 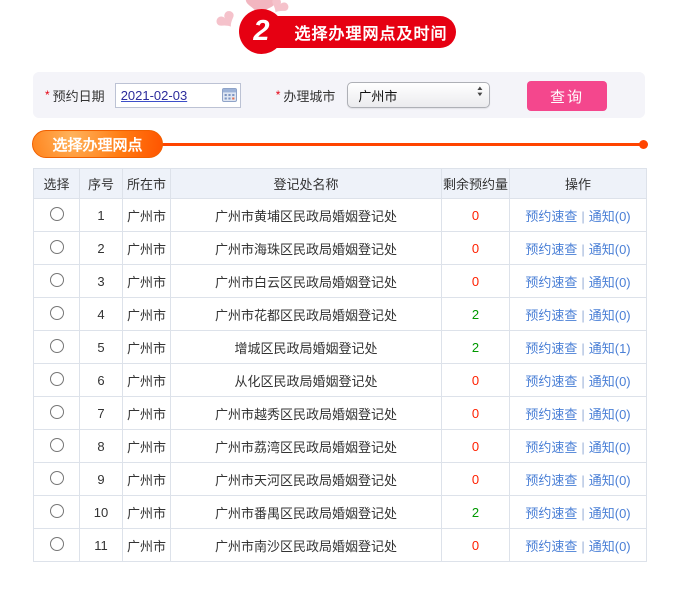 I want to click on select-stepper-icon: ▲ ▼, so click(x=480, y=92).